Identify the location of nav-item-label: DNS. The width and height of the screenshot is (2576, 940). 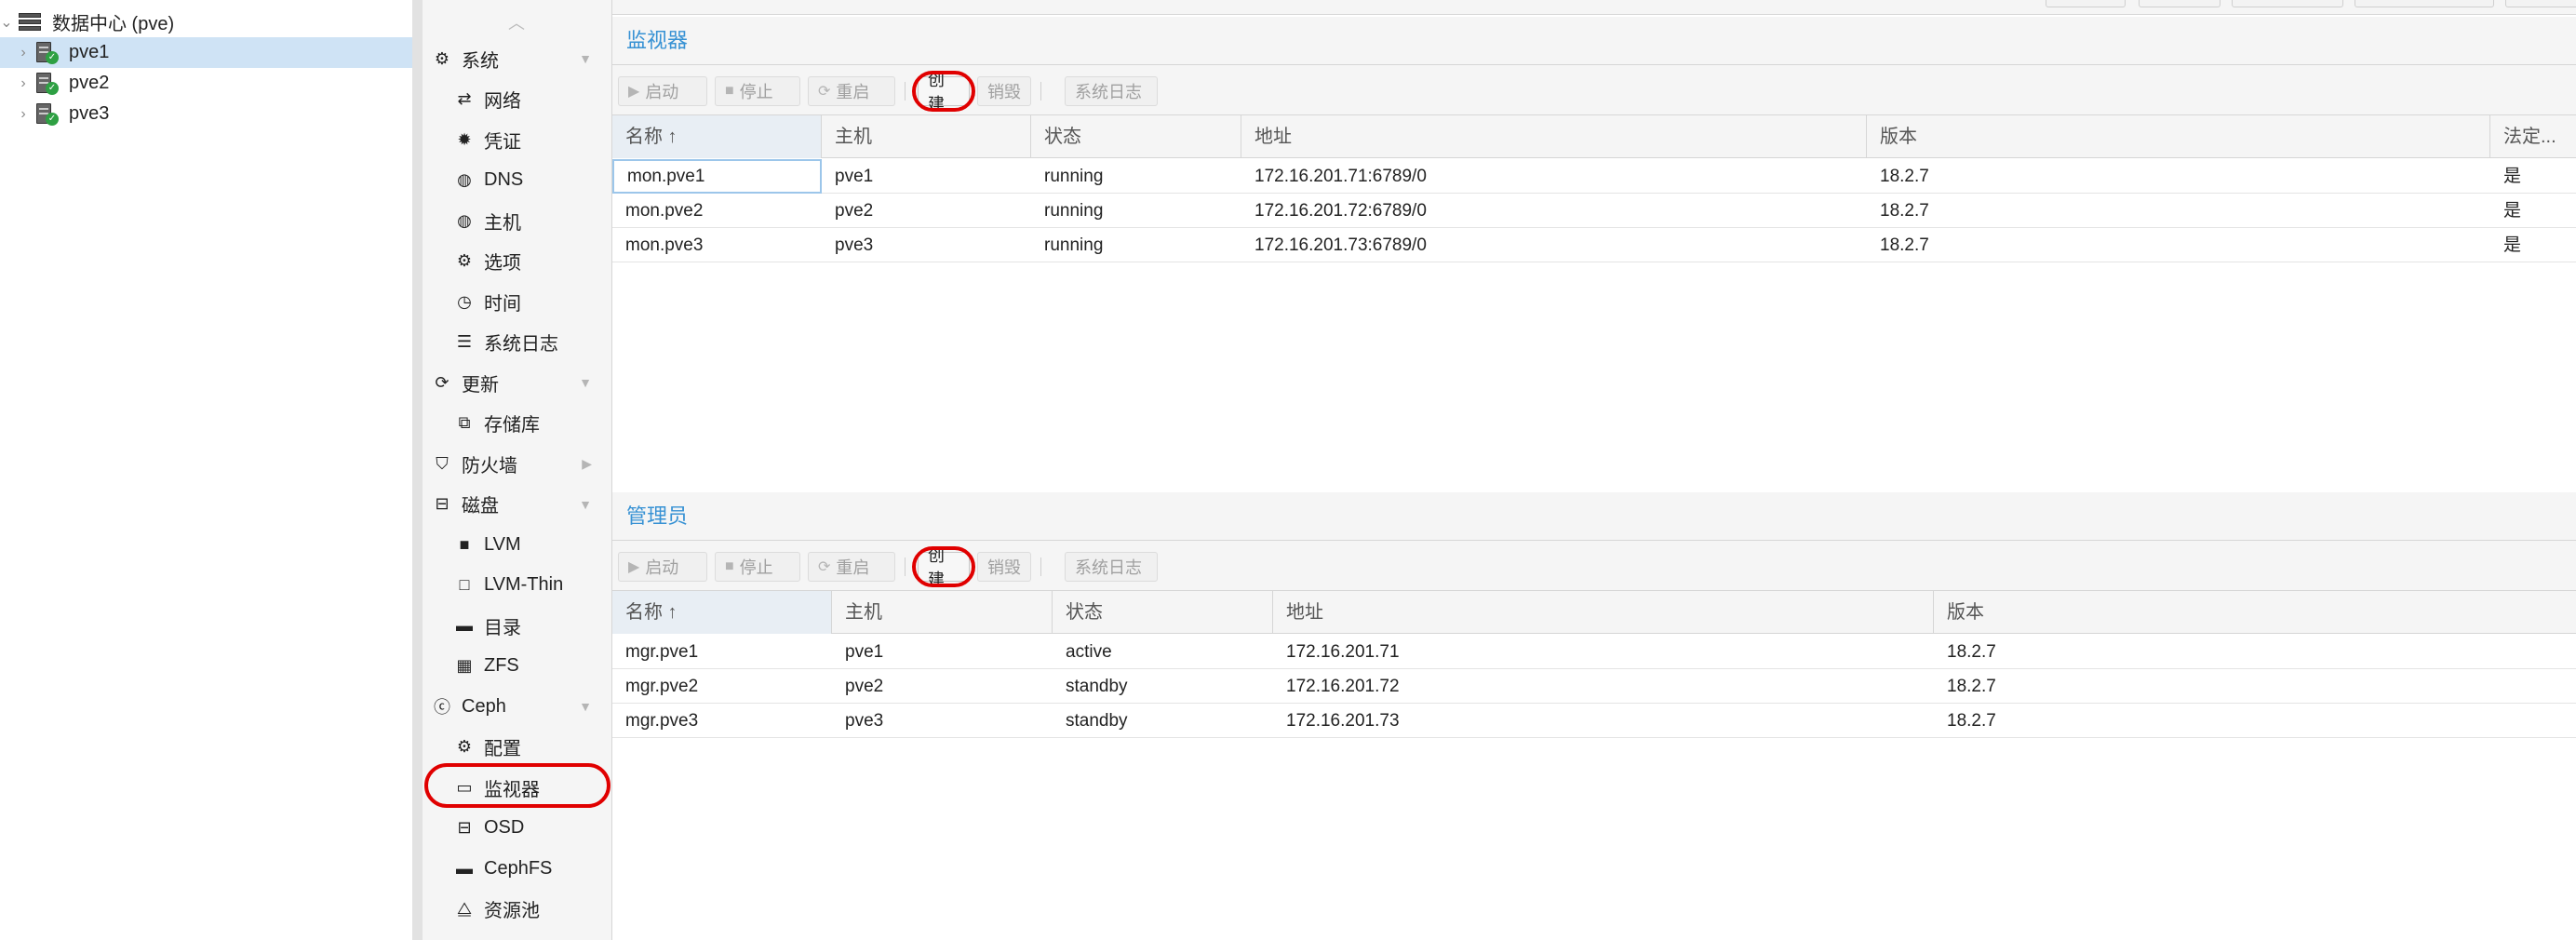
(504, 180).